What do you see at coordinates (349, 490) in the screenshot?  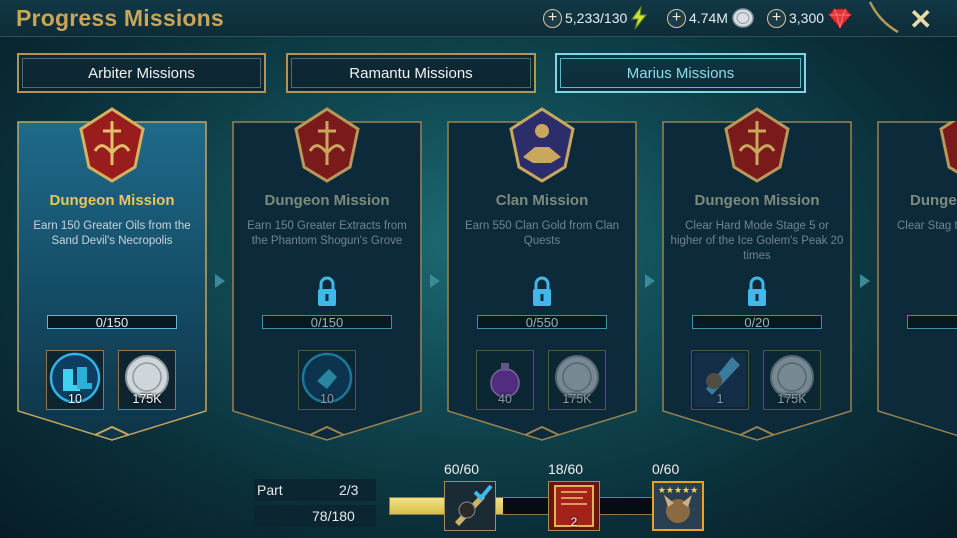 I see `part-value: 2/3` at bounding box center [349, 490].